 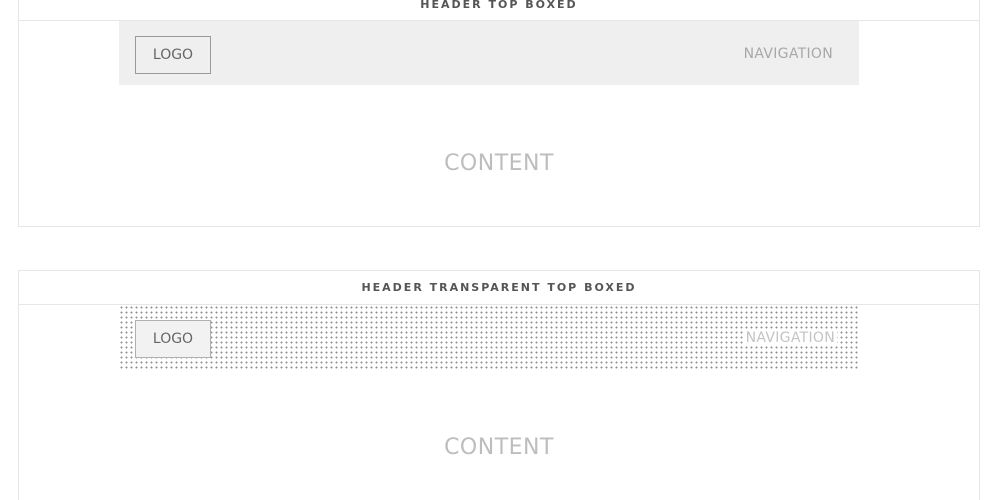 What do you see at coordinates (489, 53) in the screenshot?
I see `header-bar: LOGO NAVIGATION` at bounding box center [489, 53].